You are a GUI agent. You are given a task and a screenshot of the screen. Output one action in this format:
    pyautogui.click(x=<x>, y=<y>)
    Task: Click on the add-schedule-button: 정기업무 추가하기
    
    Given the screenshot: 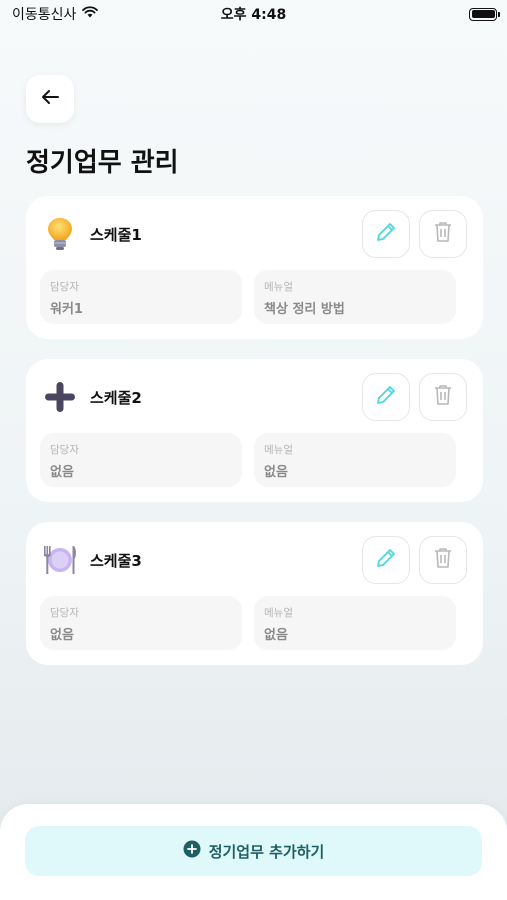 What is the action you would take?
    pyautogui.click(x=253, y=851)
    